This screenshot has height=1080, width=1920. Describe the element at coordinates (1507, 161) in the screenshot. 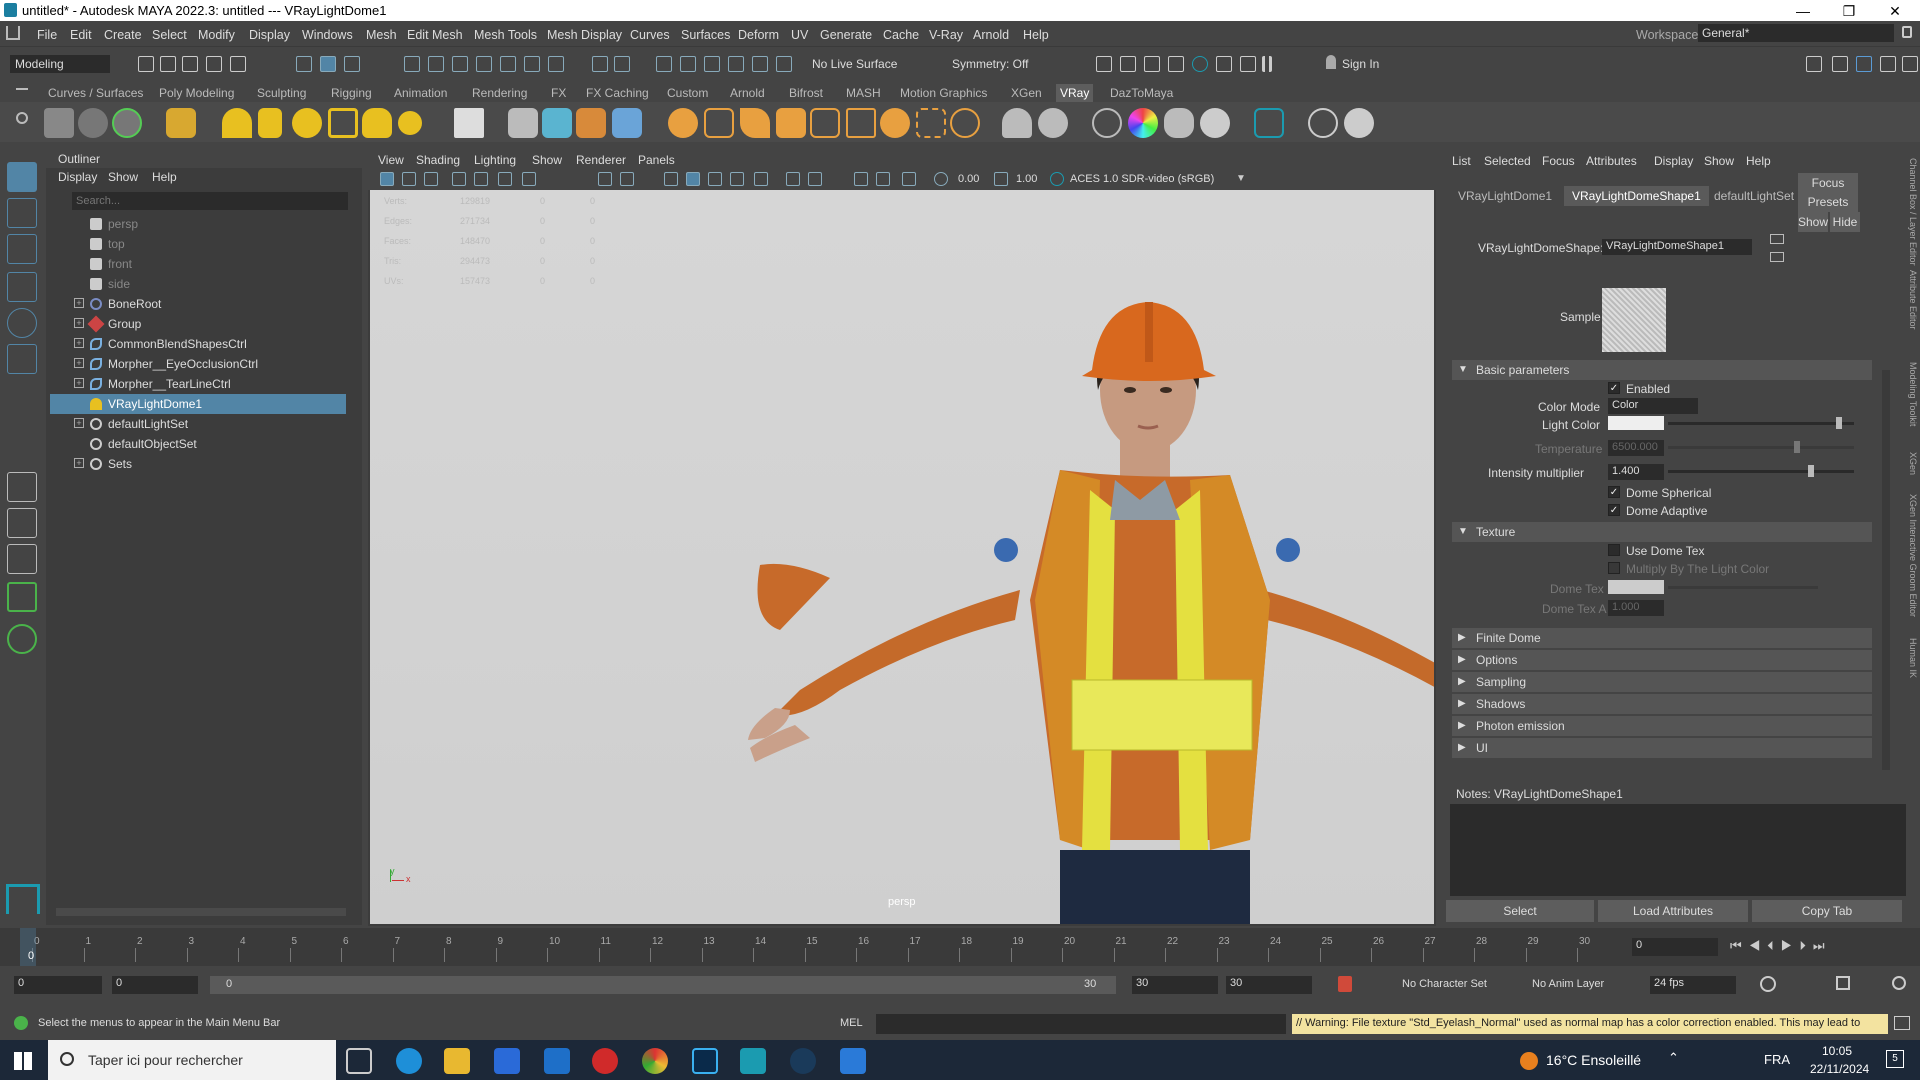

I see `ae-menu-selected: Selected` at that location.